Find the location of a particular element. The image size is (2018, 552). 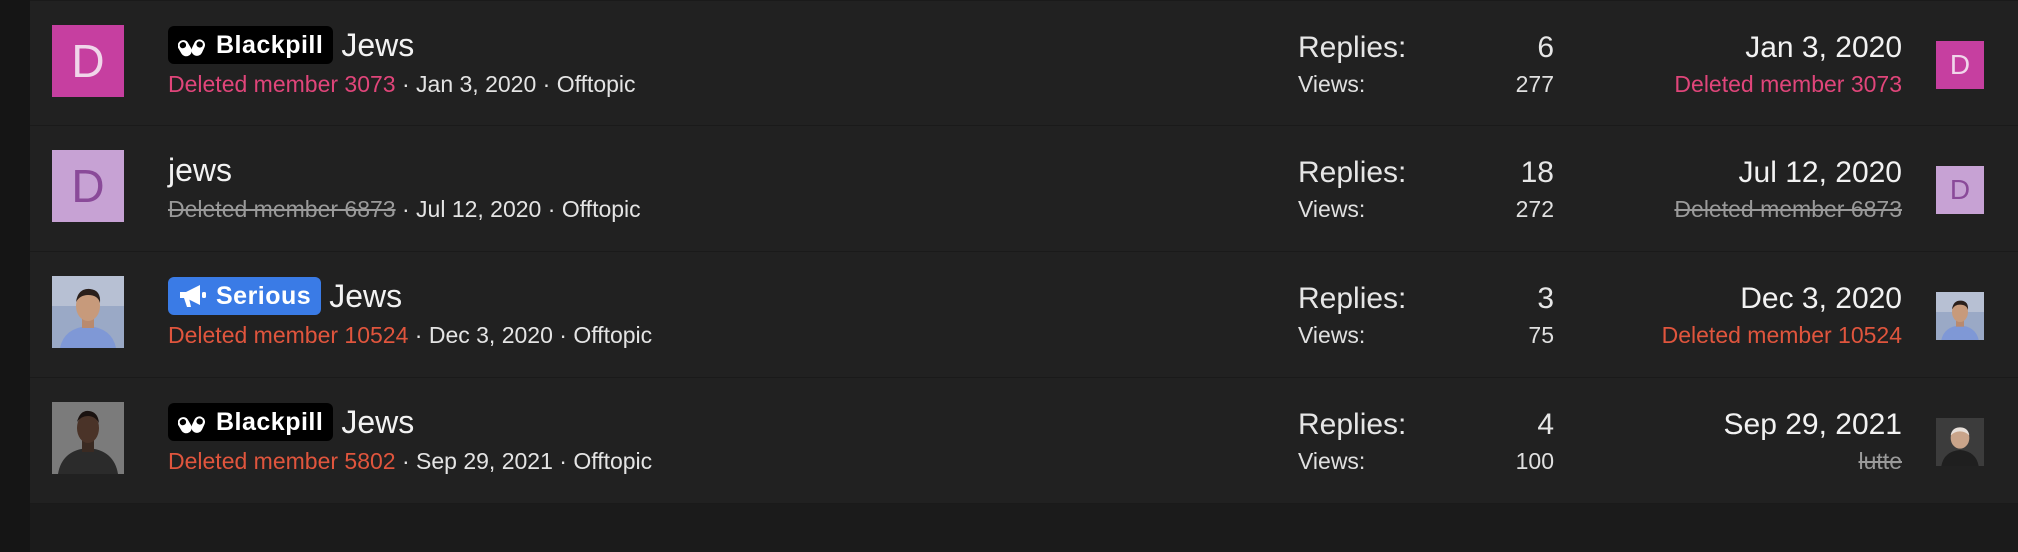

last-post-info: Jan 3, 2020 Deleted member 3073 is located at coordinates (1788, 65).